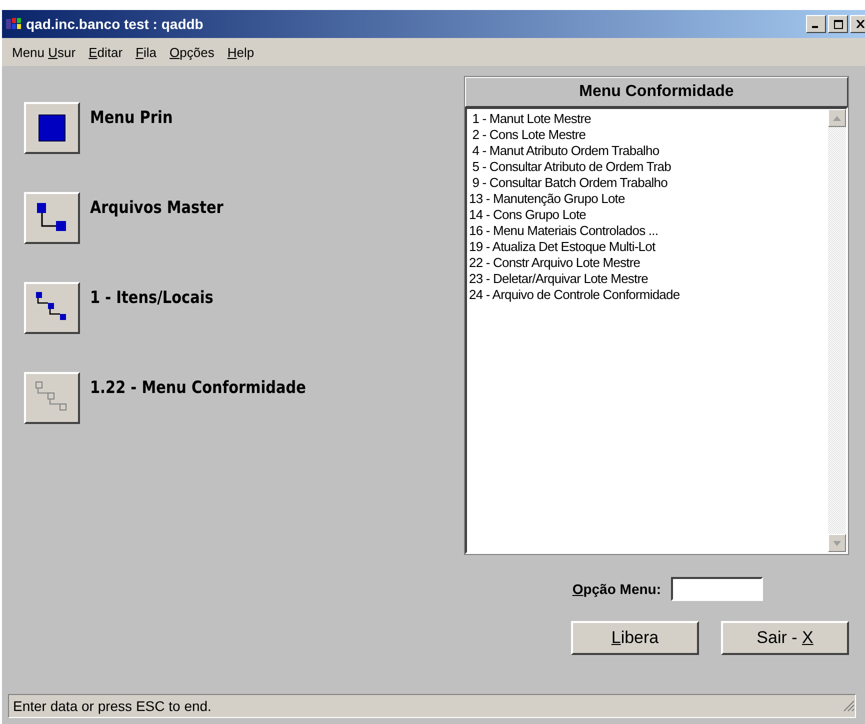 This screenshot has width=865, height=724. I want to click on menu-option: 19 - Atualiza Det Estoque Multi-Lot, so click(648, 247).